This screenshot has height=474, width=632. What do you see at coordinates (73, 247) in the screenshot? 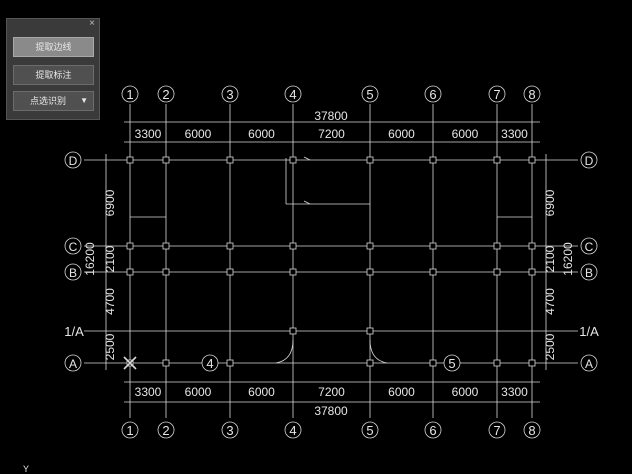
I see `left-row-axis-label: C` at bounding box center [73, 247].